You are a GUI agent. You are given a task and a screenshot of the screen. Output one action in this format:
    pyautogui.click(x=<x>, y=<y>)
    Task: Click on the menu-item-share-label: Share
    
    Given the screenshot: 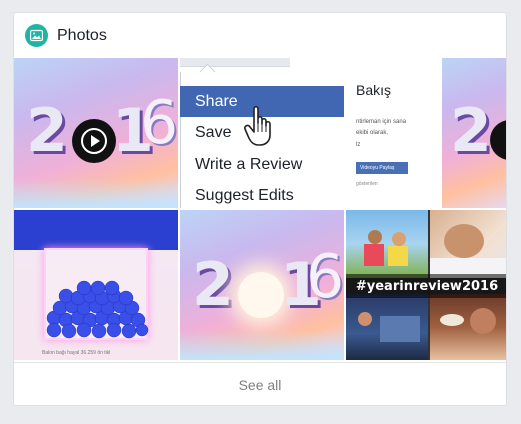 What is the action you would take?
    pyautogui.click(x=216, y=101)
    